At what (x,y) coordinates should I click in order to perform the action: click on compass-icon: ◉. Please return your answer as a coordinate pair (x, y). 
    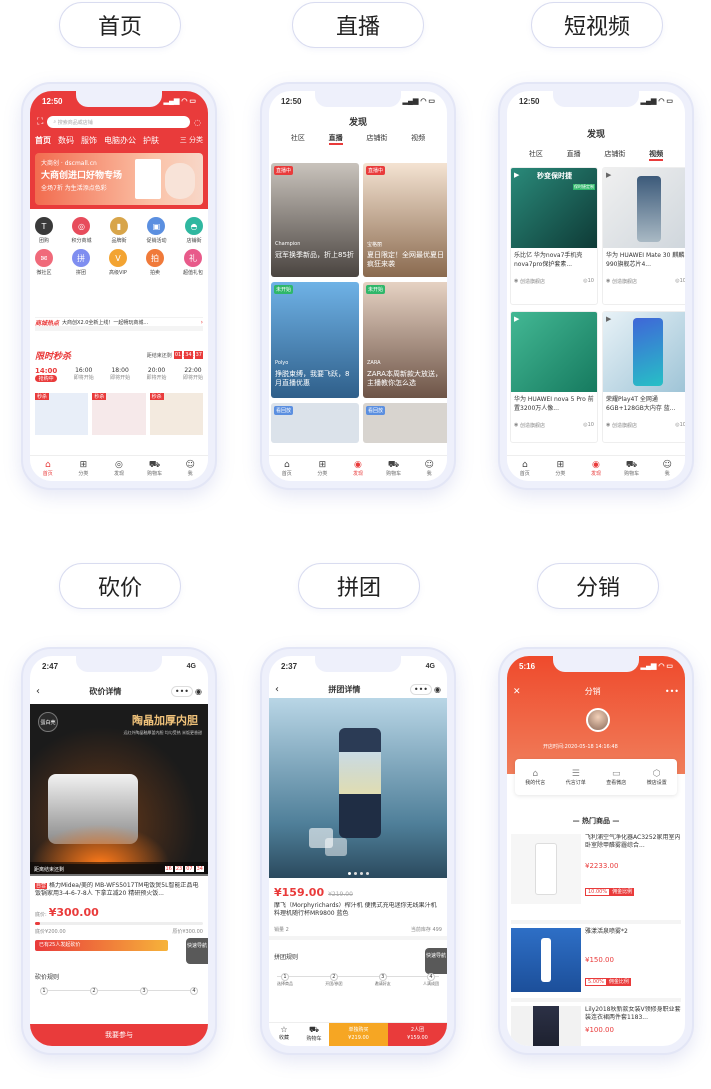
    Looking at the image, I should click on (596, 465).